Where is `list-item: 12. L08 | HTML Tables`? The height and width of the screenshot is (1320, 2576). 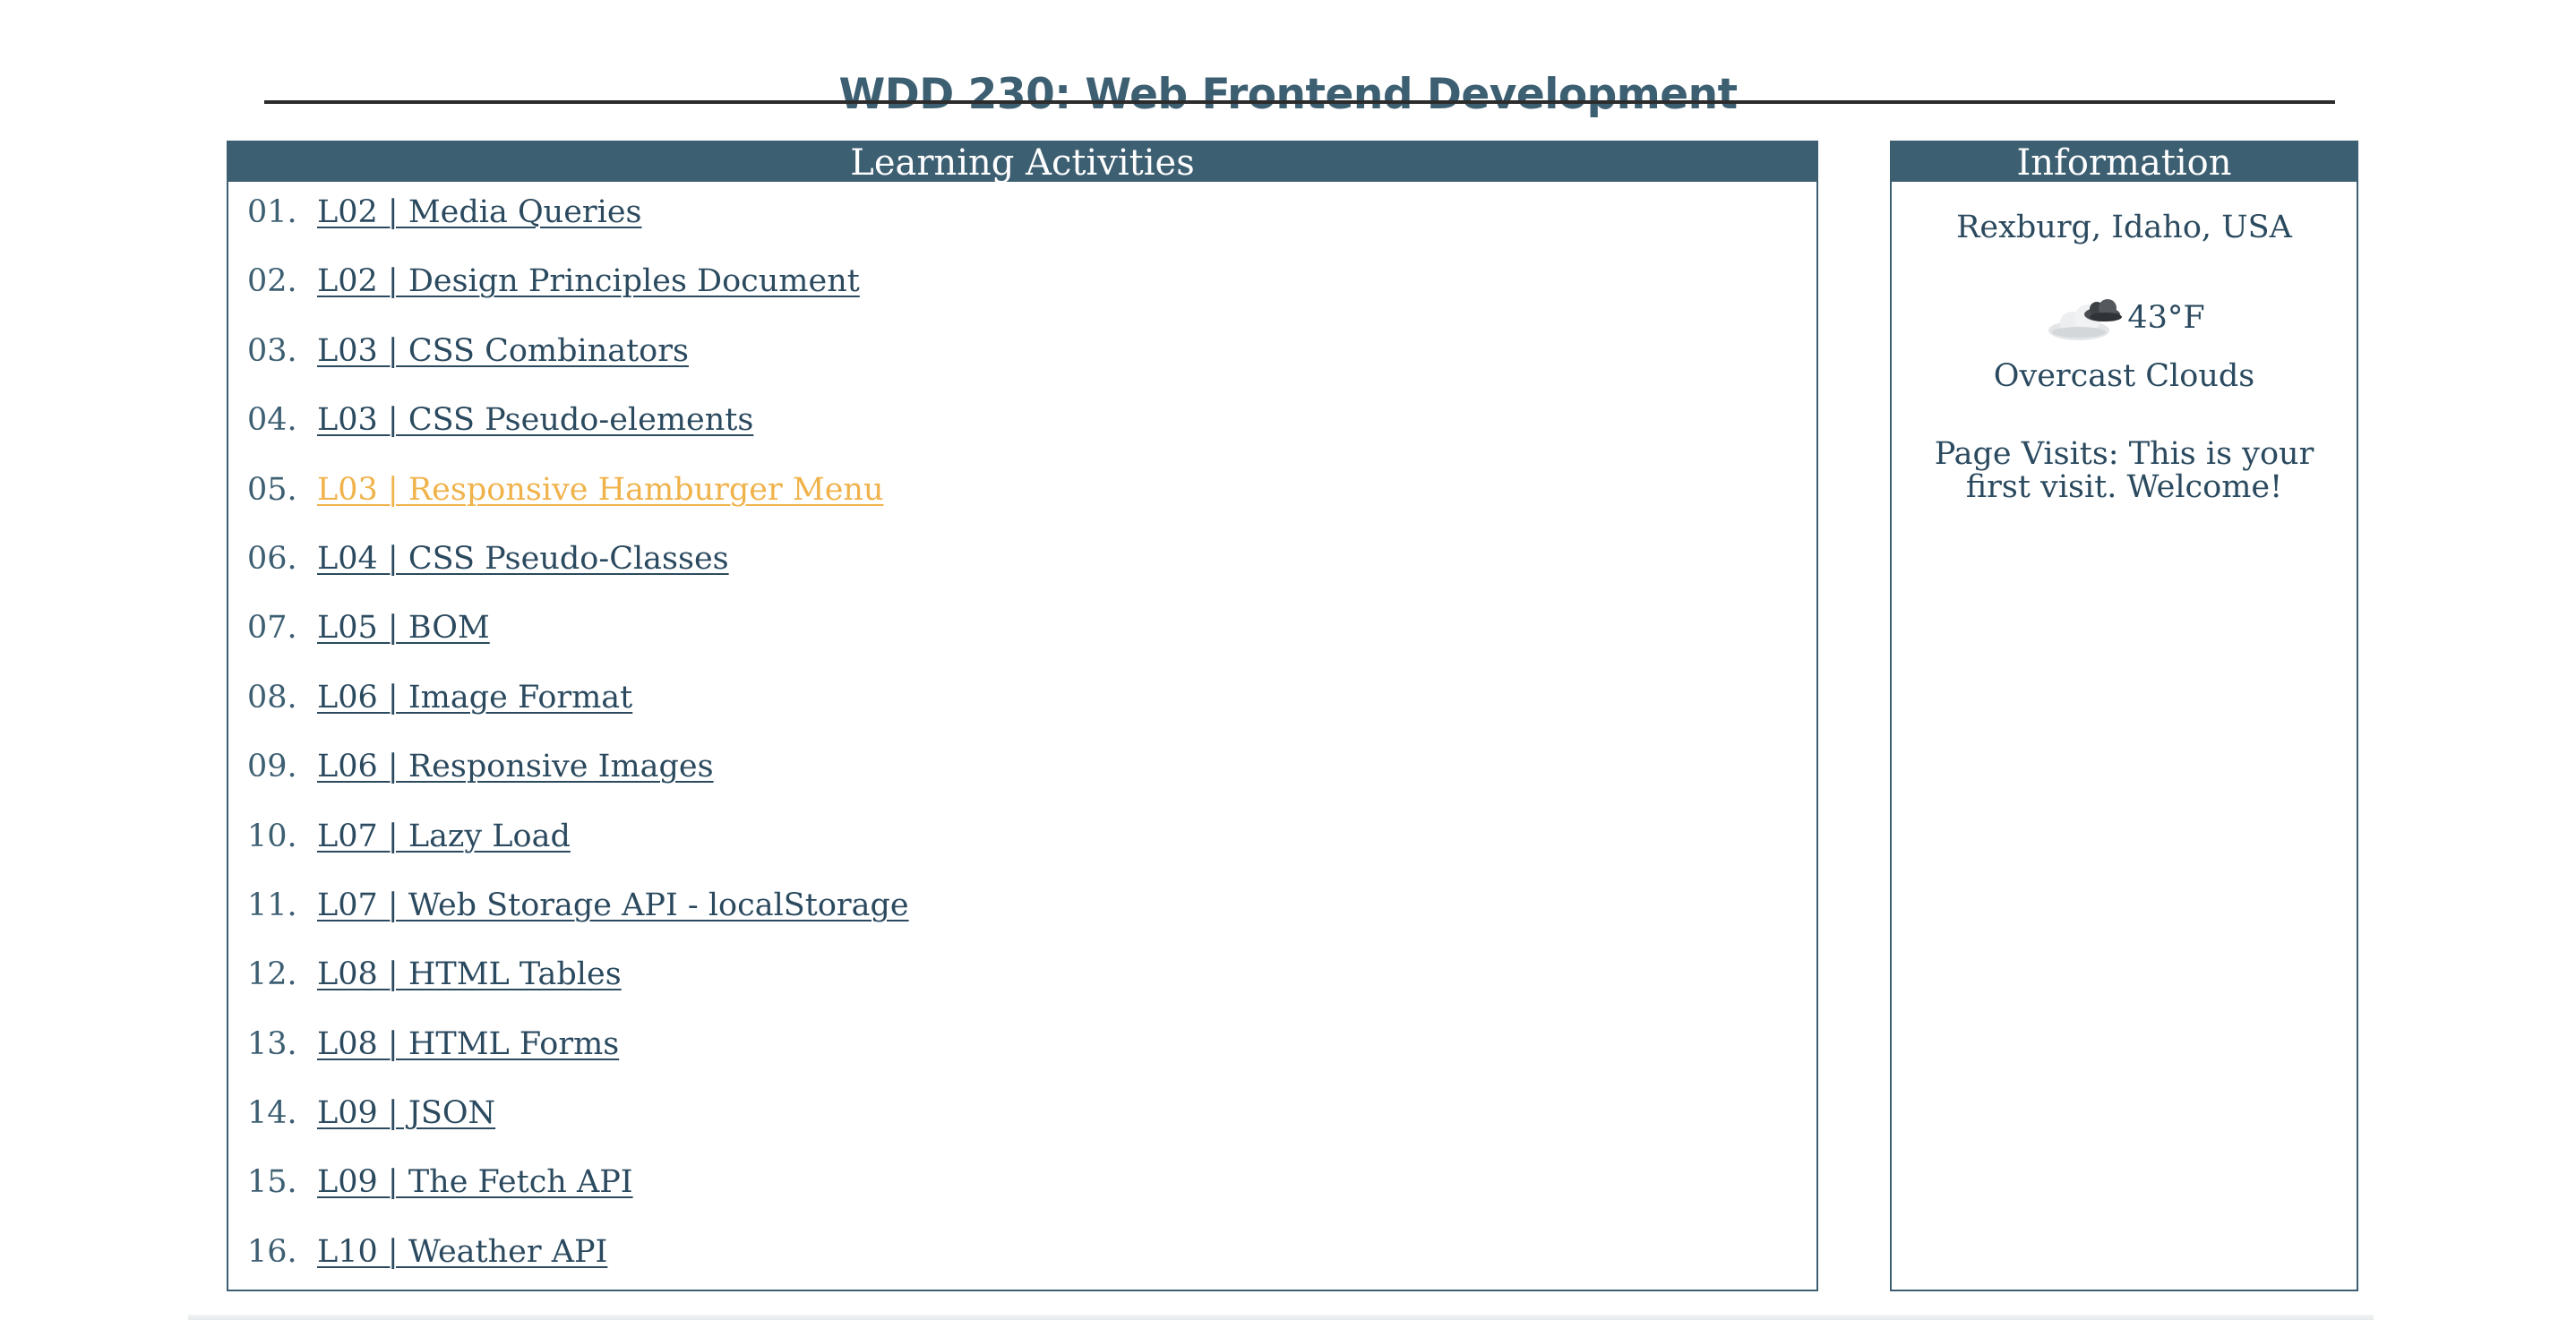
list-item: 12. L08 | HTML Tables is located at coordinates (578, 987).